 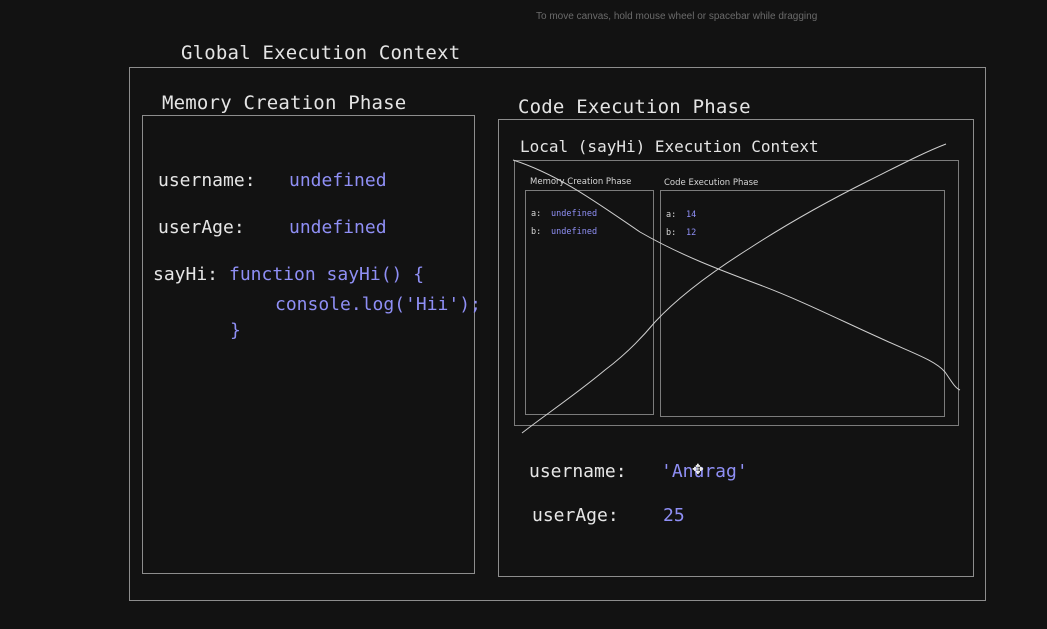 What do you see at coordinates (578, 471) in the screenshot?
I see `code-username-label: username:` at bounding box center [578, 471].